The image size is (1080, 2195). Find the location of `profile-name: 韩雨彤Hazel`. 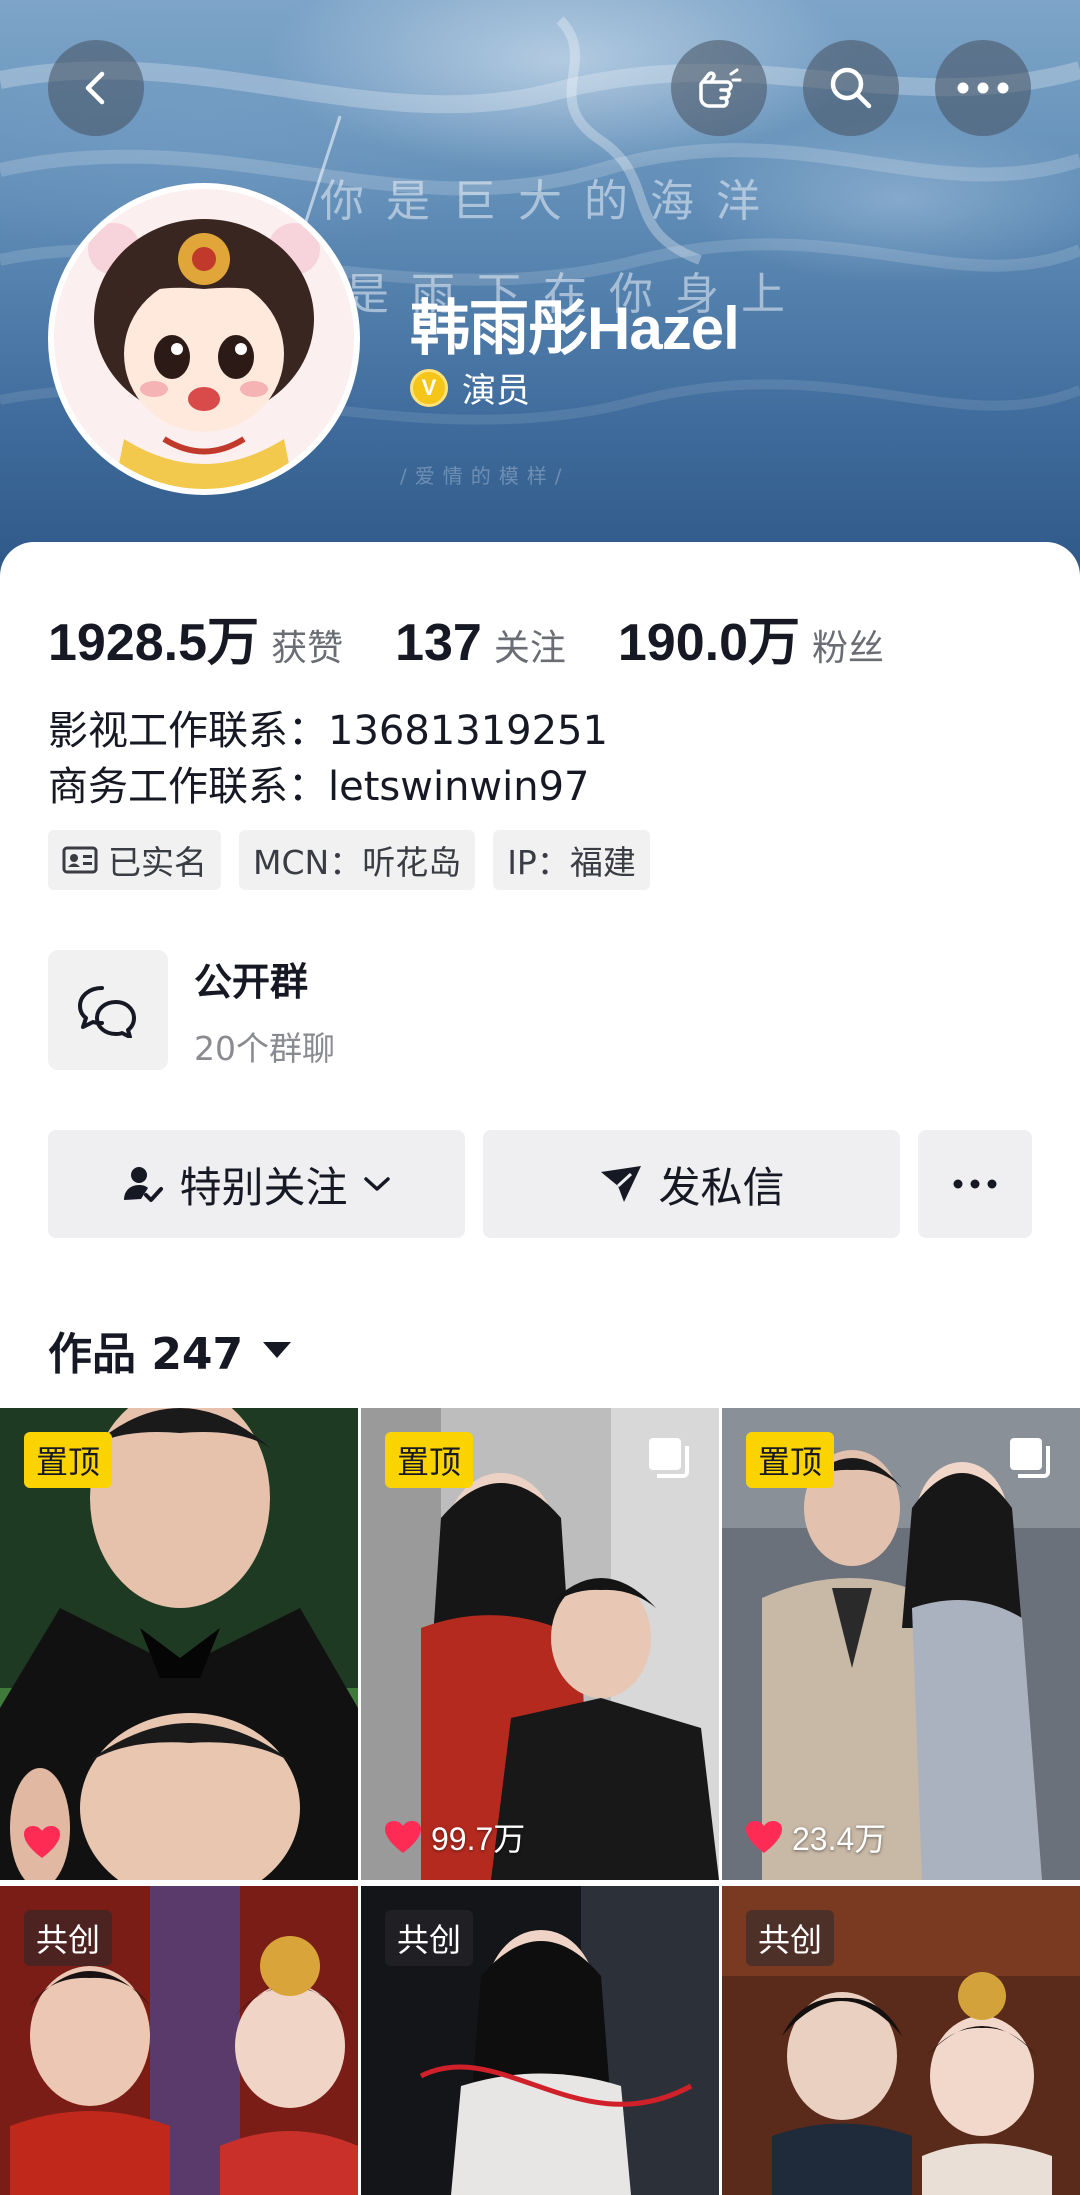

profile-name: 韩雨彤Hazel is located at coordinates (575, 328).